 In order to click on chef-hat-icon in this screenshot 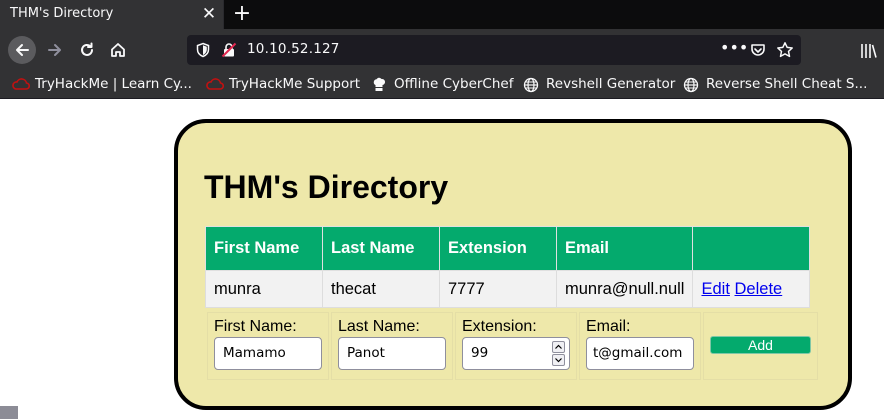, I will do `click(379, 84)`.